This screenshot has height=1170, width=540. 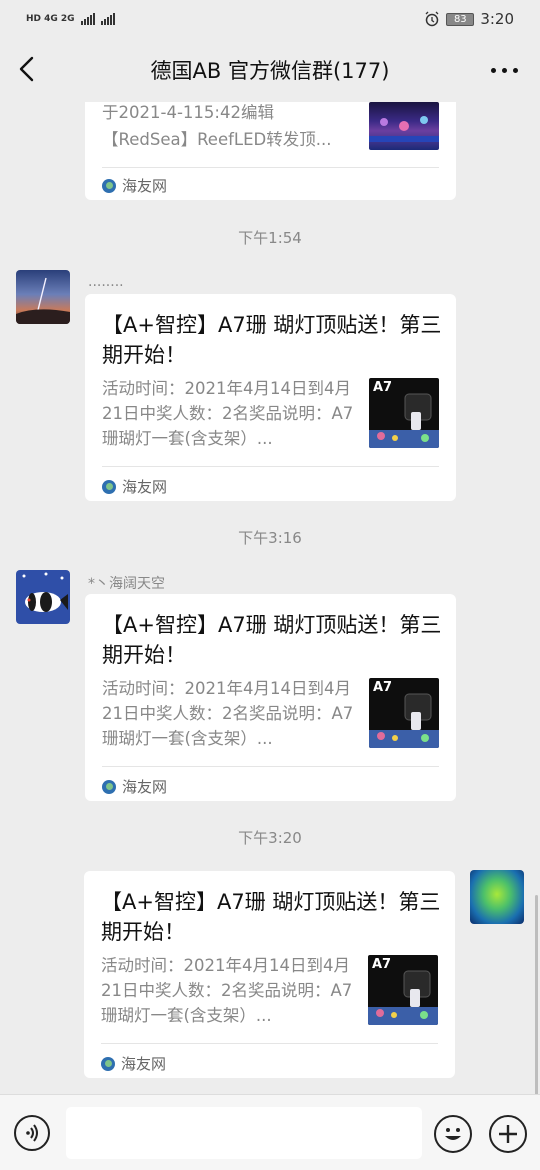 What do you see at coordinates (508, 1134) in the screenshot?
I see `plus-icon` at bounding box center [508, 1134].